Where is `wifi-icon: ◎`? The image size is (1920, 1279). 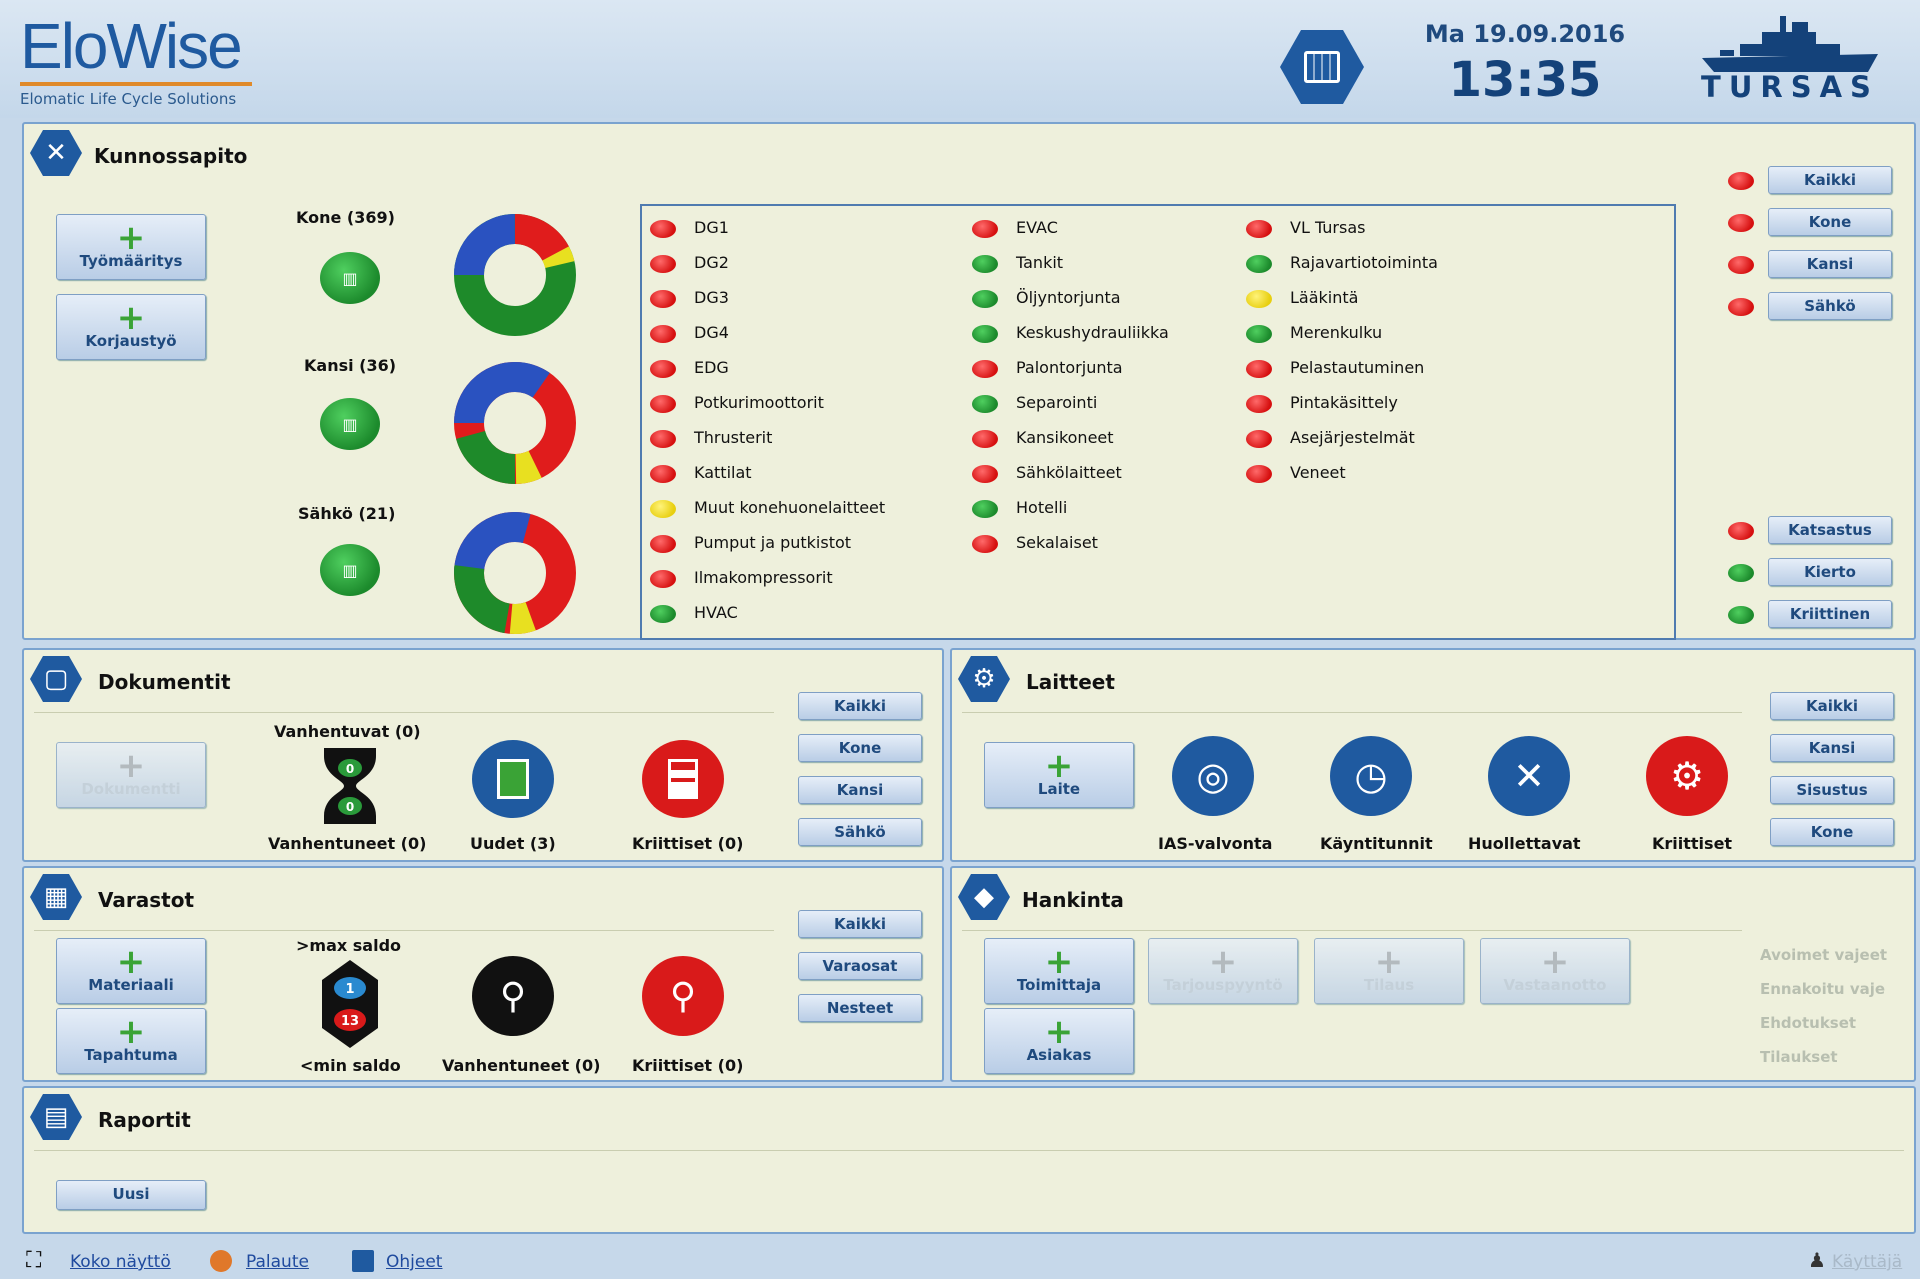
wifi-icon: ◎ is located at coordinates (1213, 776).